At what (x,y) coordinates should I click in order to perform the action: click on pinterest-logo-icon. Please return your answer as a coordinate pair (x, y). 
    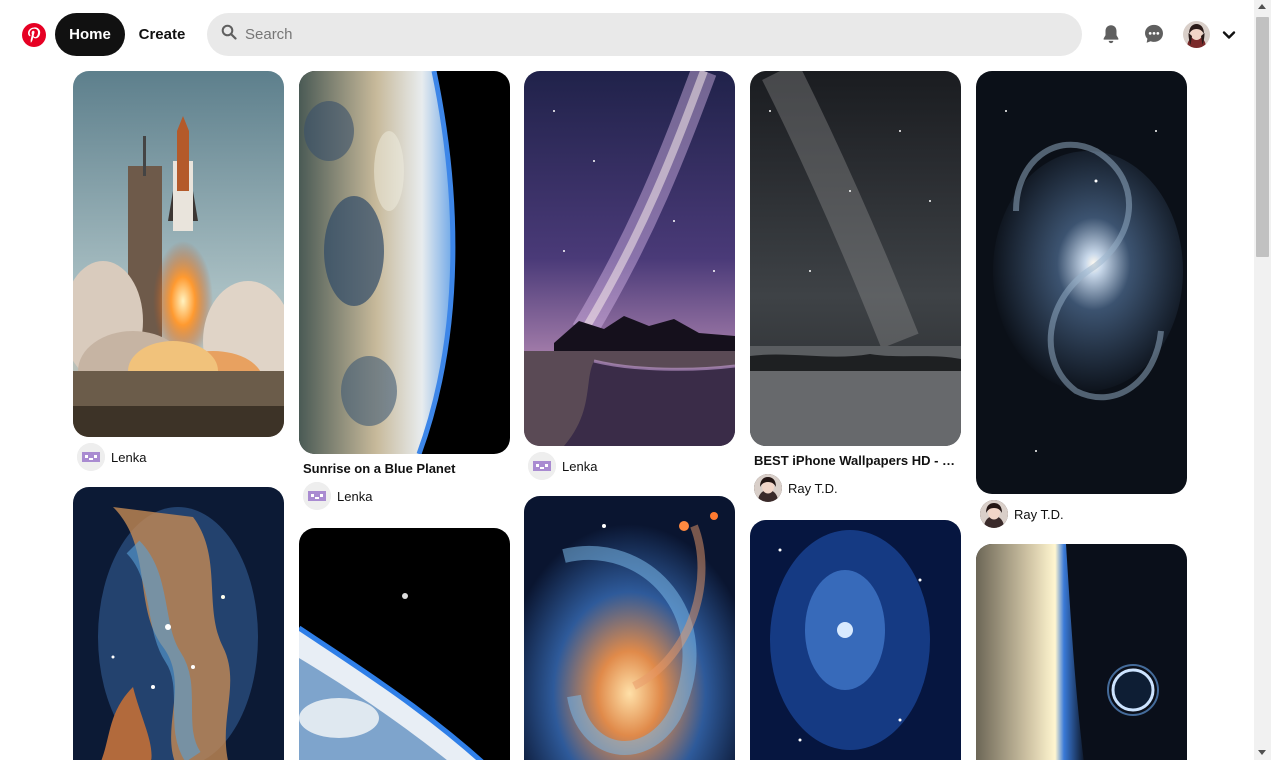
    Looking at the image, I should click on (34, 35).